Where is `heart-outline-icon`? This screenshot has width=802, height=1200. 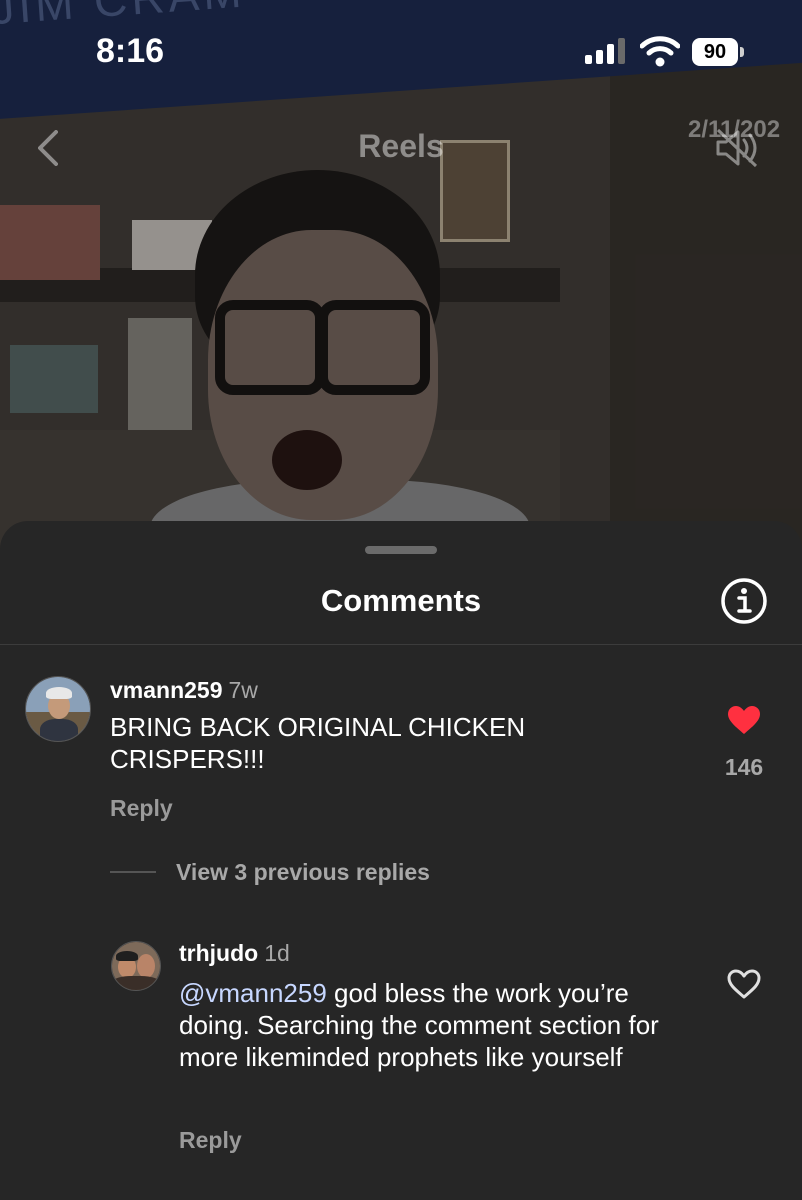
heart-outline-icon is located at coordinates (744, 984).